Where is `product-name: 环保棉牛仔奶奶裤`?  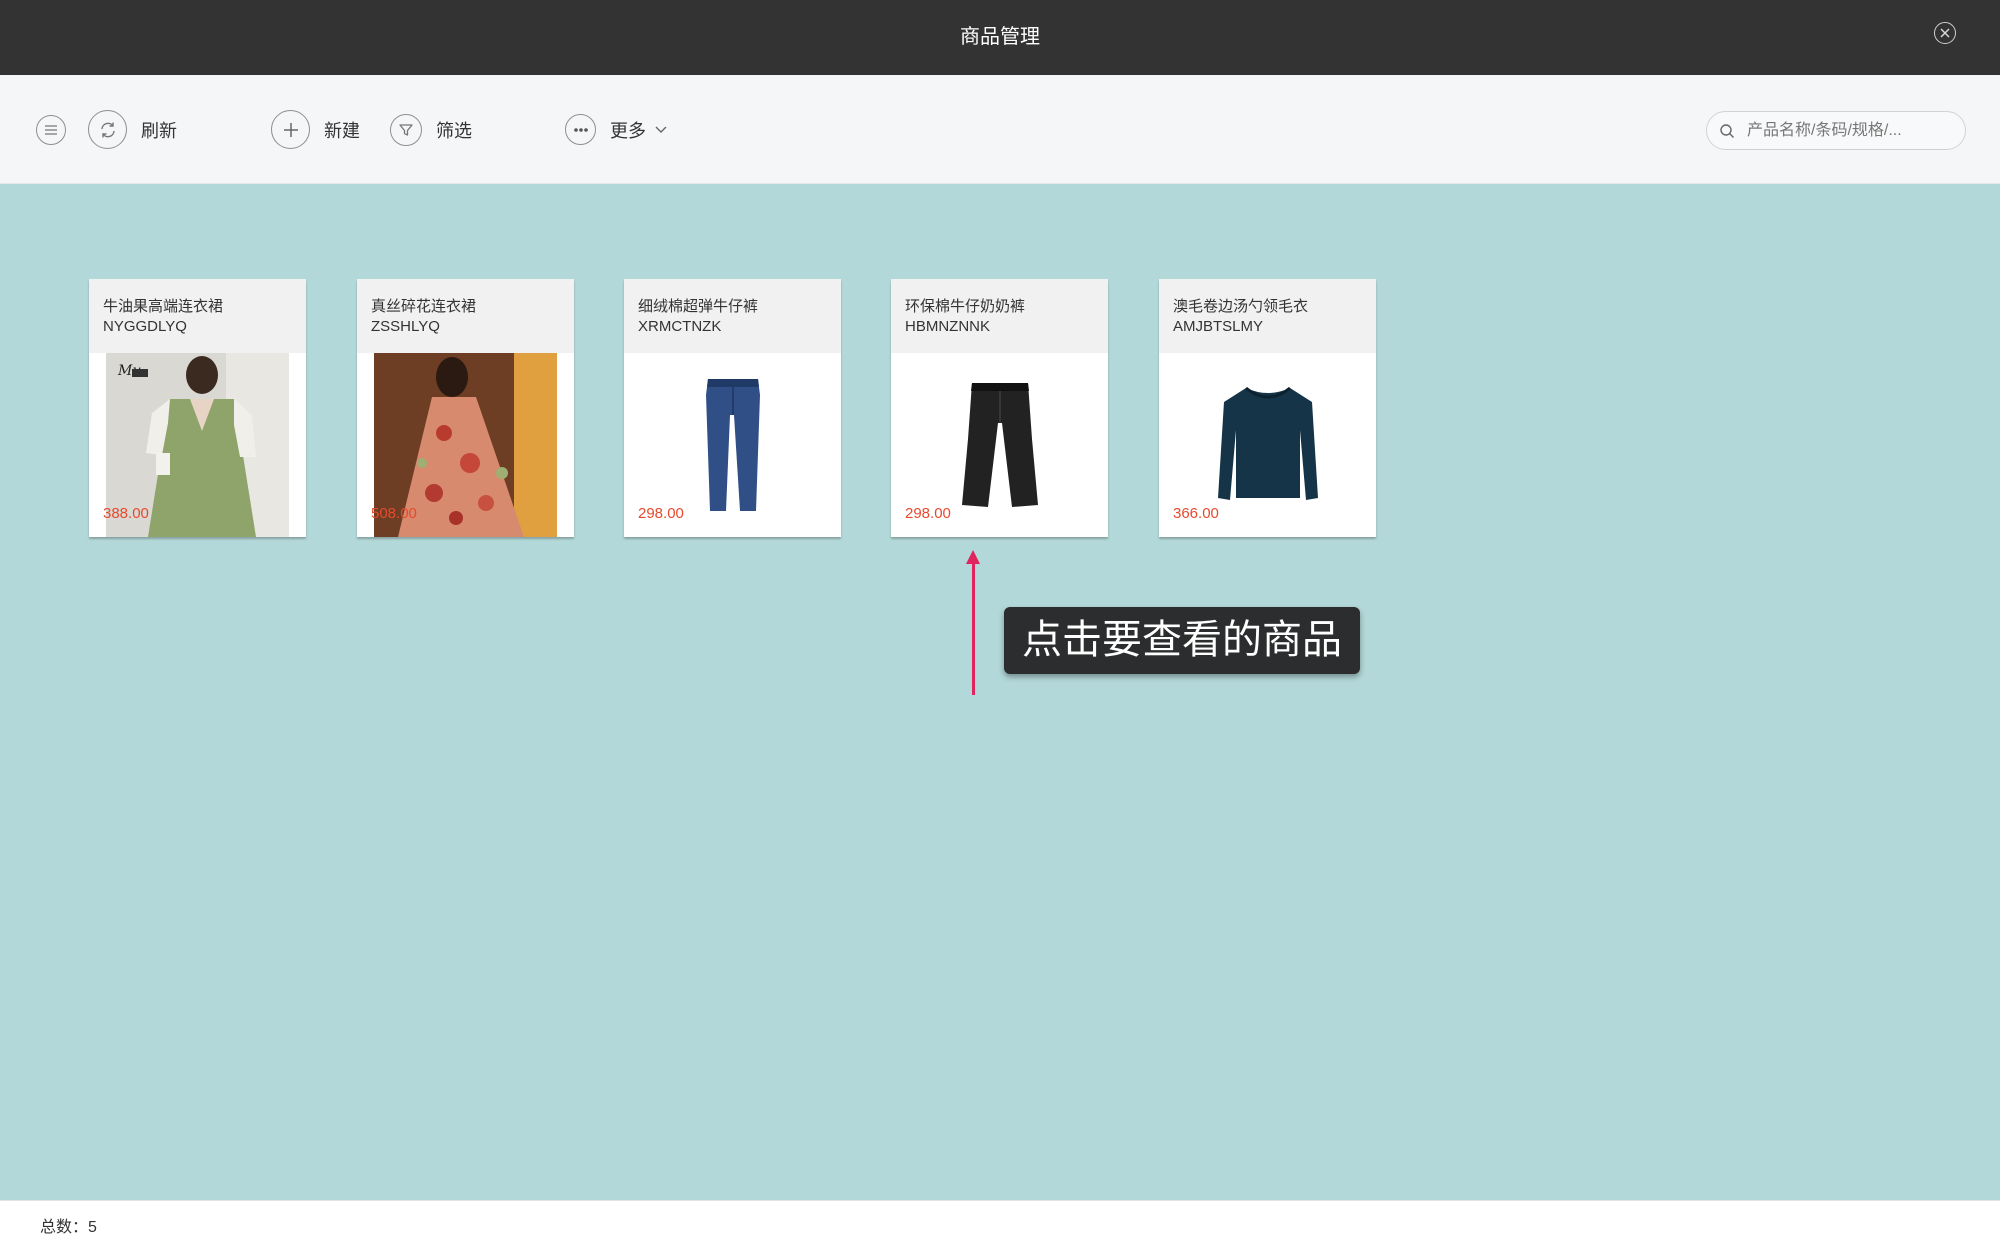 product-name: 环保棉牛仔奶奶裤 is located at coordinates (965, 306).